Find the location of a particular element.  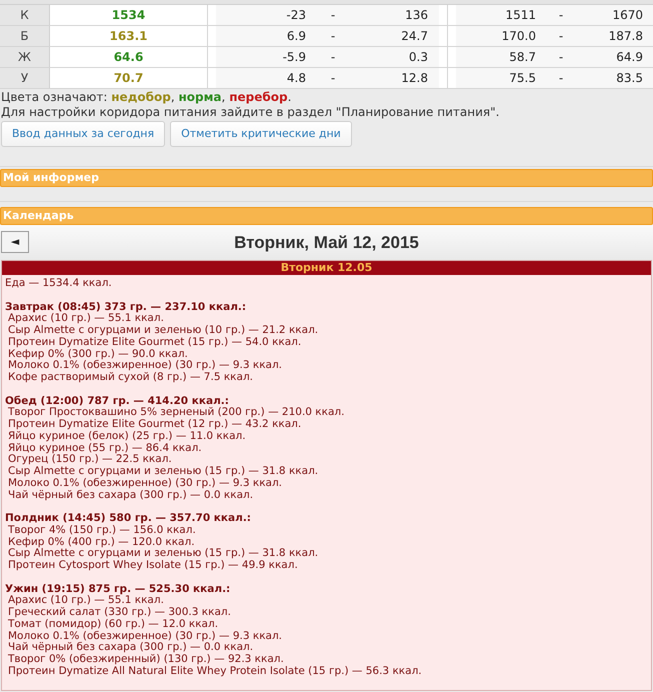

table-cell-text: 75.5 is located at coordinates (522, 78).